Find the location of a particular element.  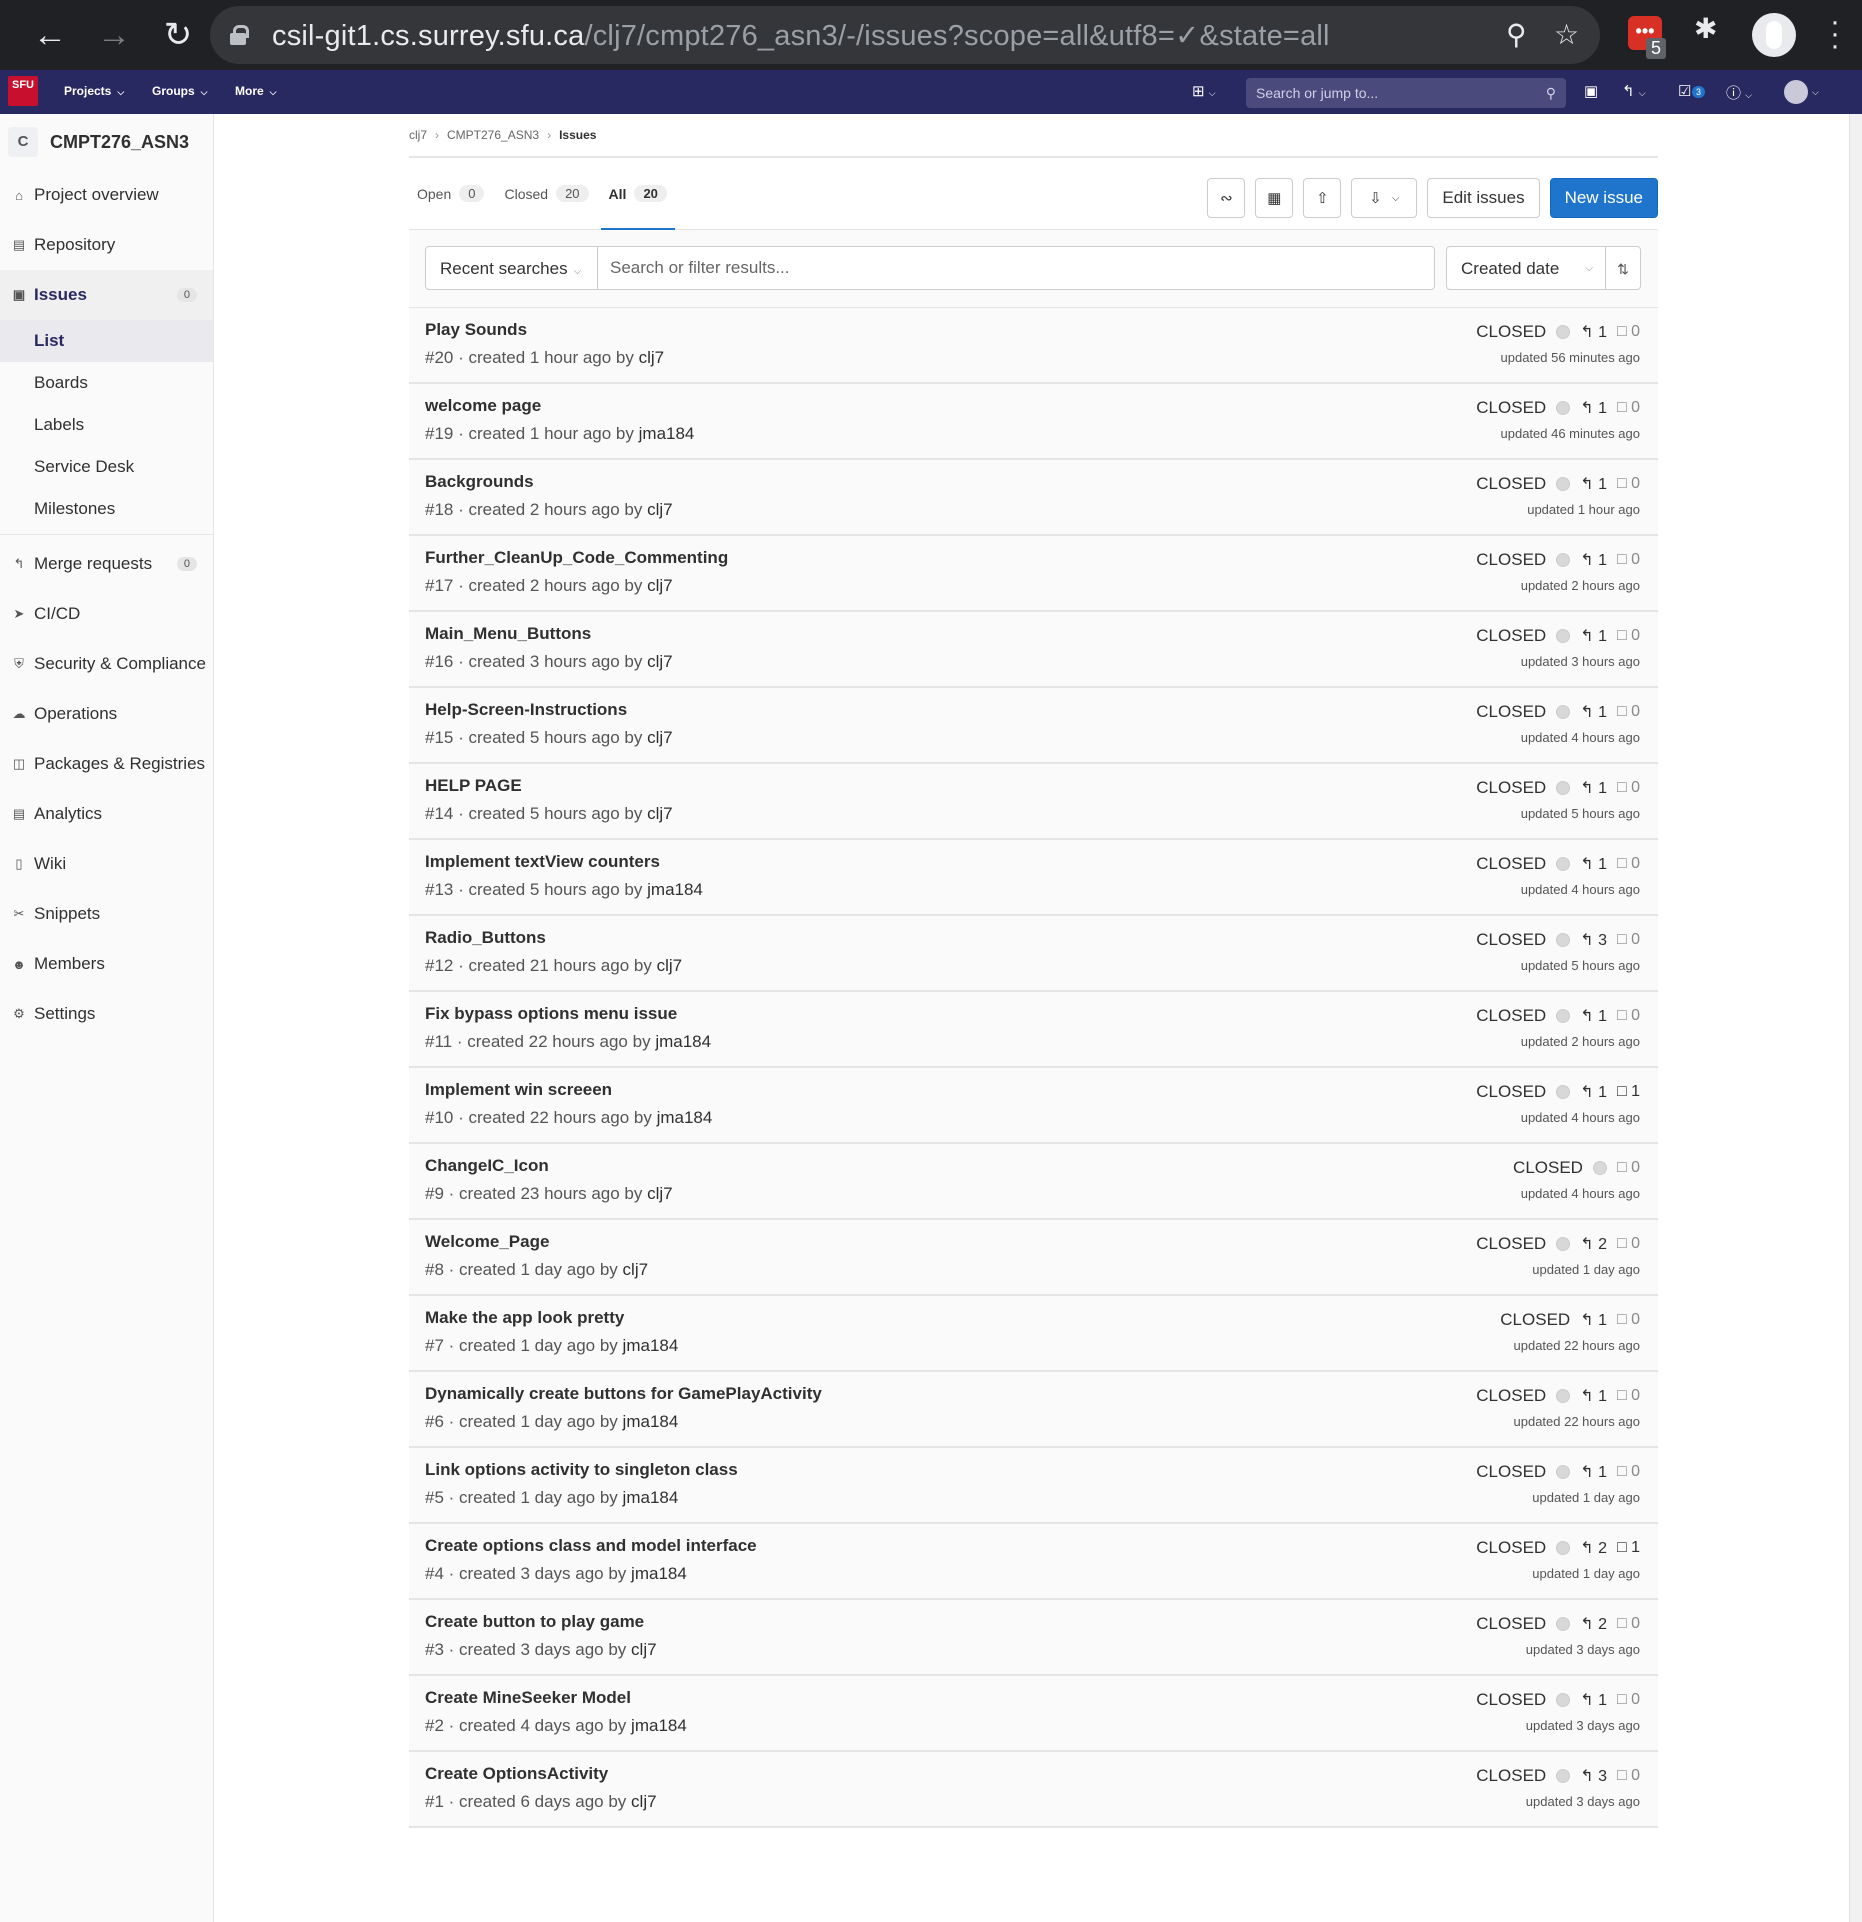

sidebar-subitem-milestones: Milestones is located at coordinates (106, 509).